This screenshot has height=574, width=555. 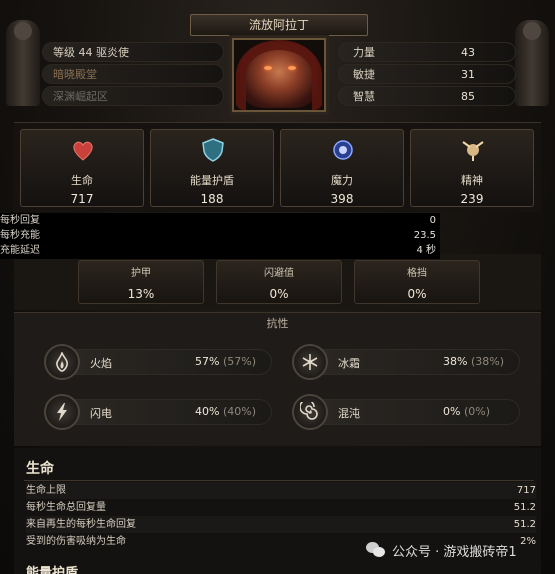 What do you see at coordinates (239, 361) in the screenshot?
I see `resistance-cap: (57%)` at bounding box center [239, 361].